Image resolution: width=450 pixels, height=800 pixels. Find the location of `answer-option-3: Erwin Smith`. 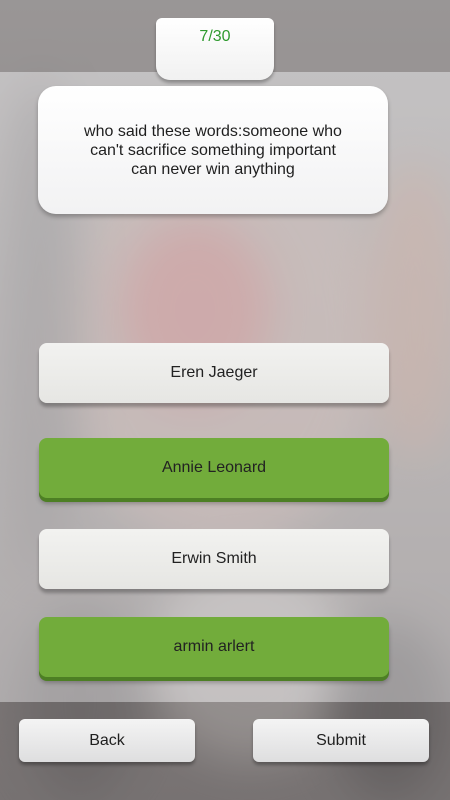

answer-option-3: Erwin Smith is located at coordinates (214, 559).